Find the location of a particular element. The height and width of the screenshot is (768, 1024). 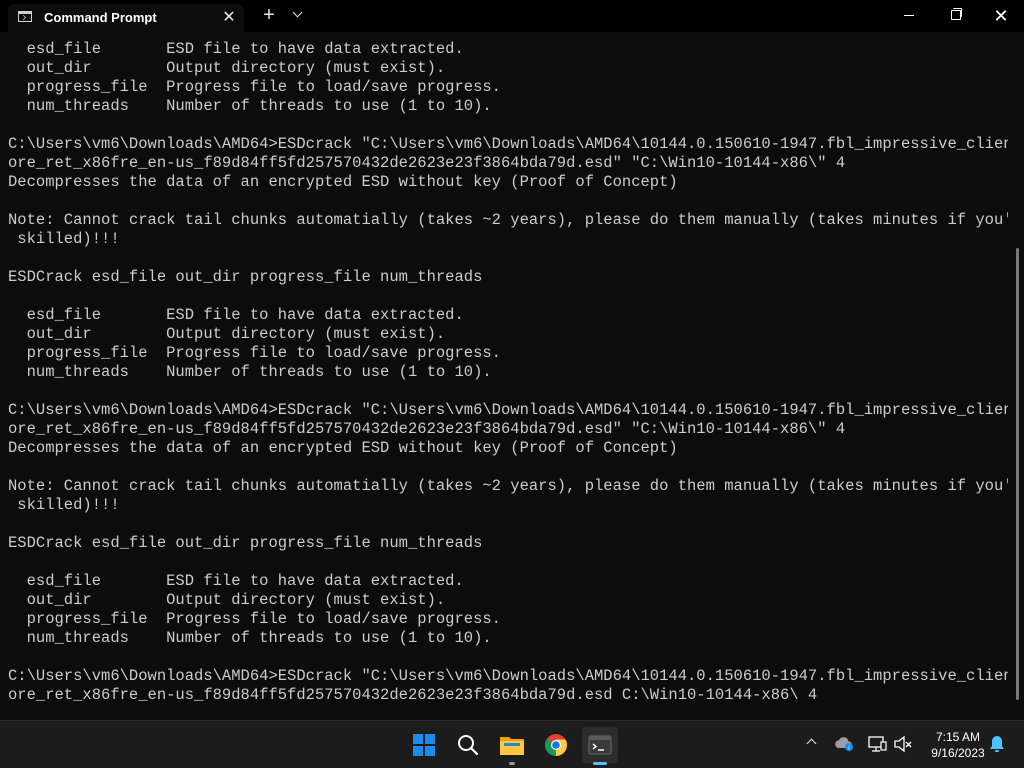

terminal-icon is located at coordinates (600, 745).